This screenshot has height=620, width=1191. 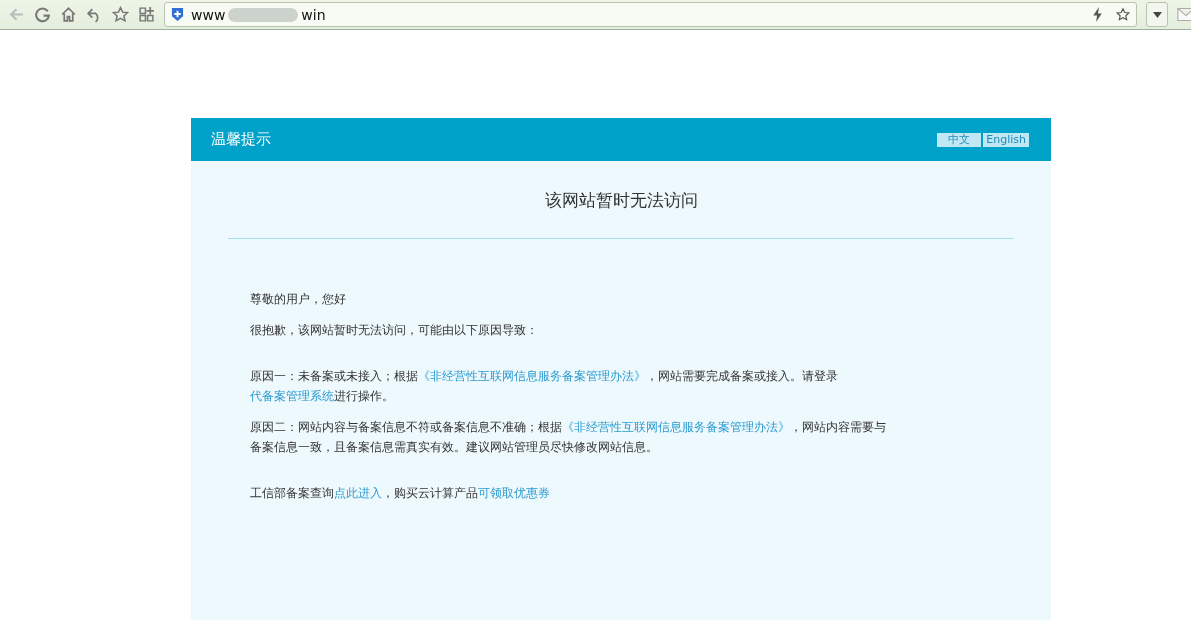 I want to click on address-bar: www win, so click(x=650, y=14).